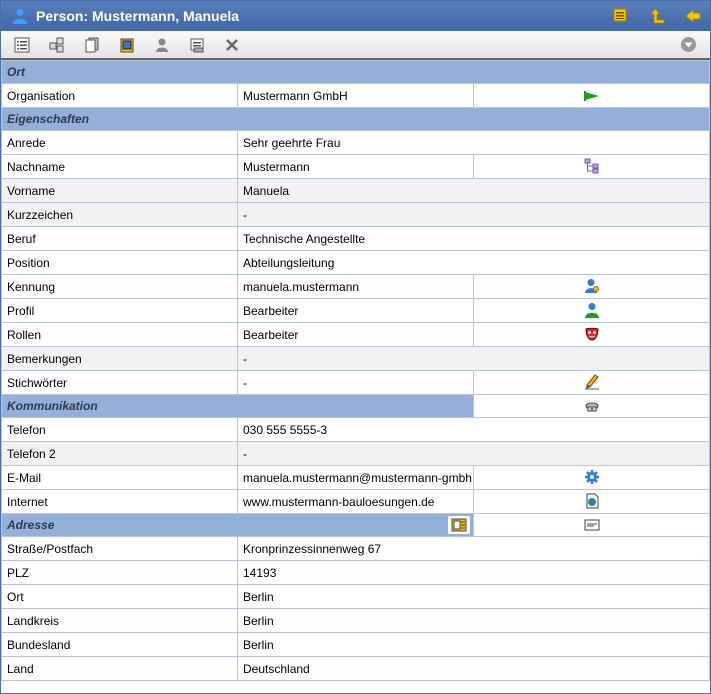 The image size is (711, 694). I want to click on level-up-icon, so click(658, 17).